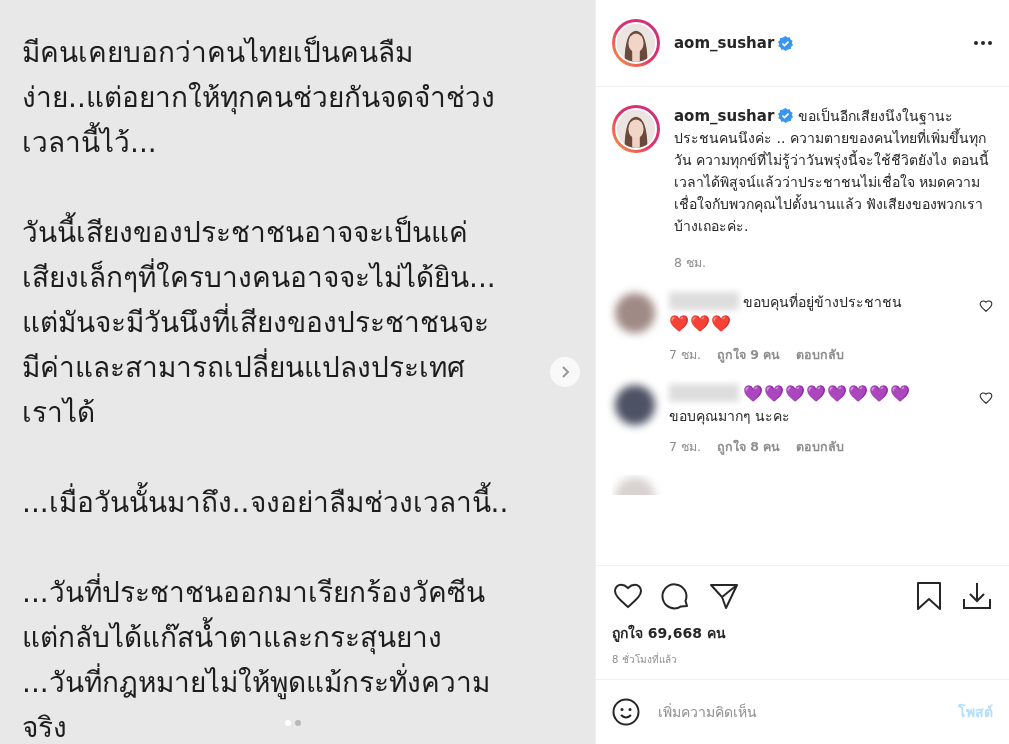 This screenshot has height=744, width=1009. I want to click on slide-text-line: มีค่าและสามารถเปลี่ยนแปลงประเทศ, so click(243, 367).